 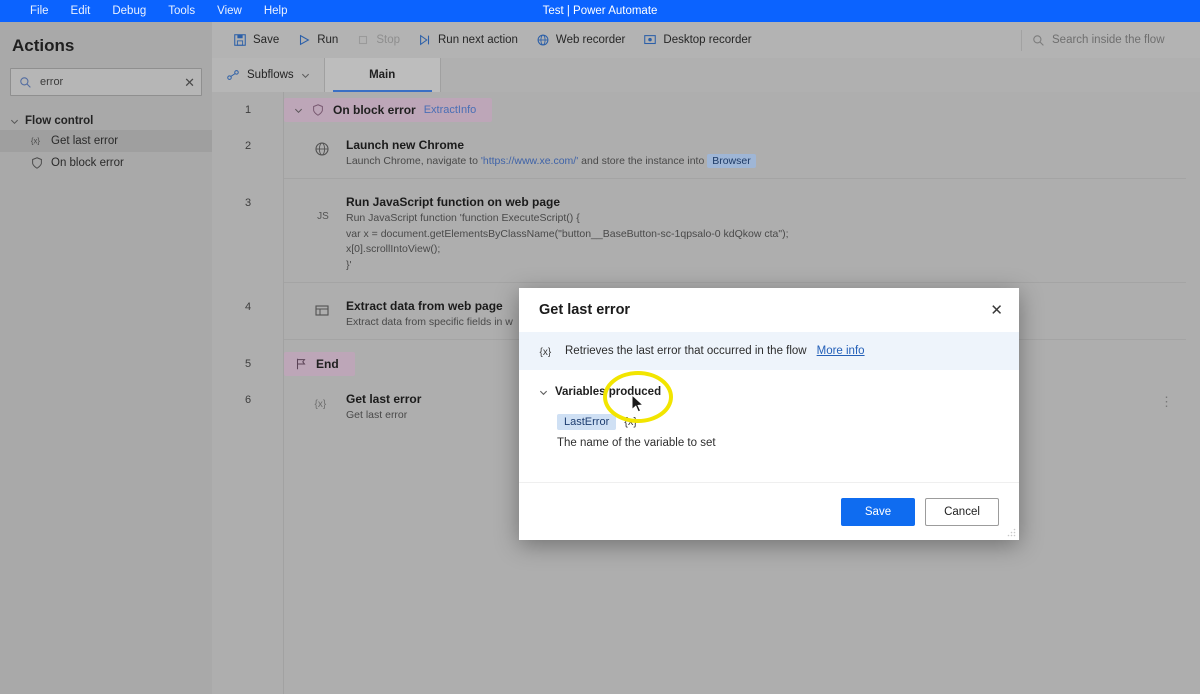 I want to click on subflow-tab-bar: Subflows Main, so click(x=706, y=75).